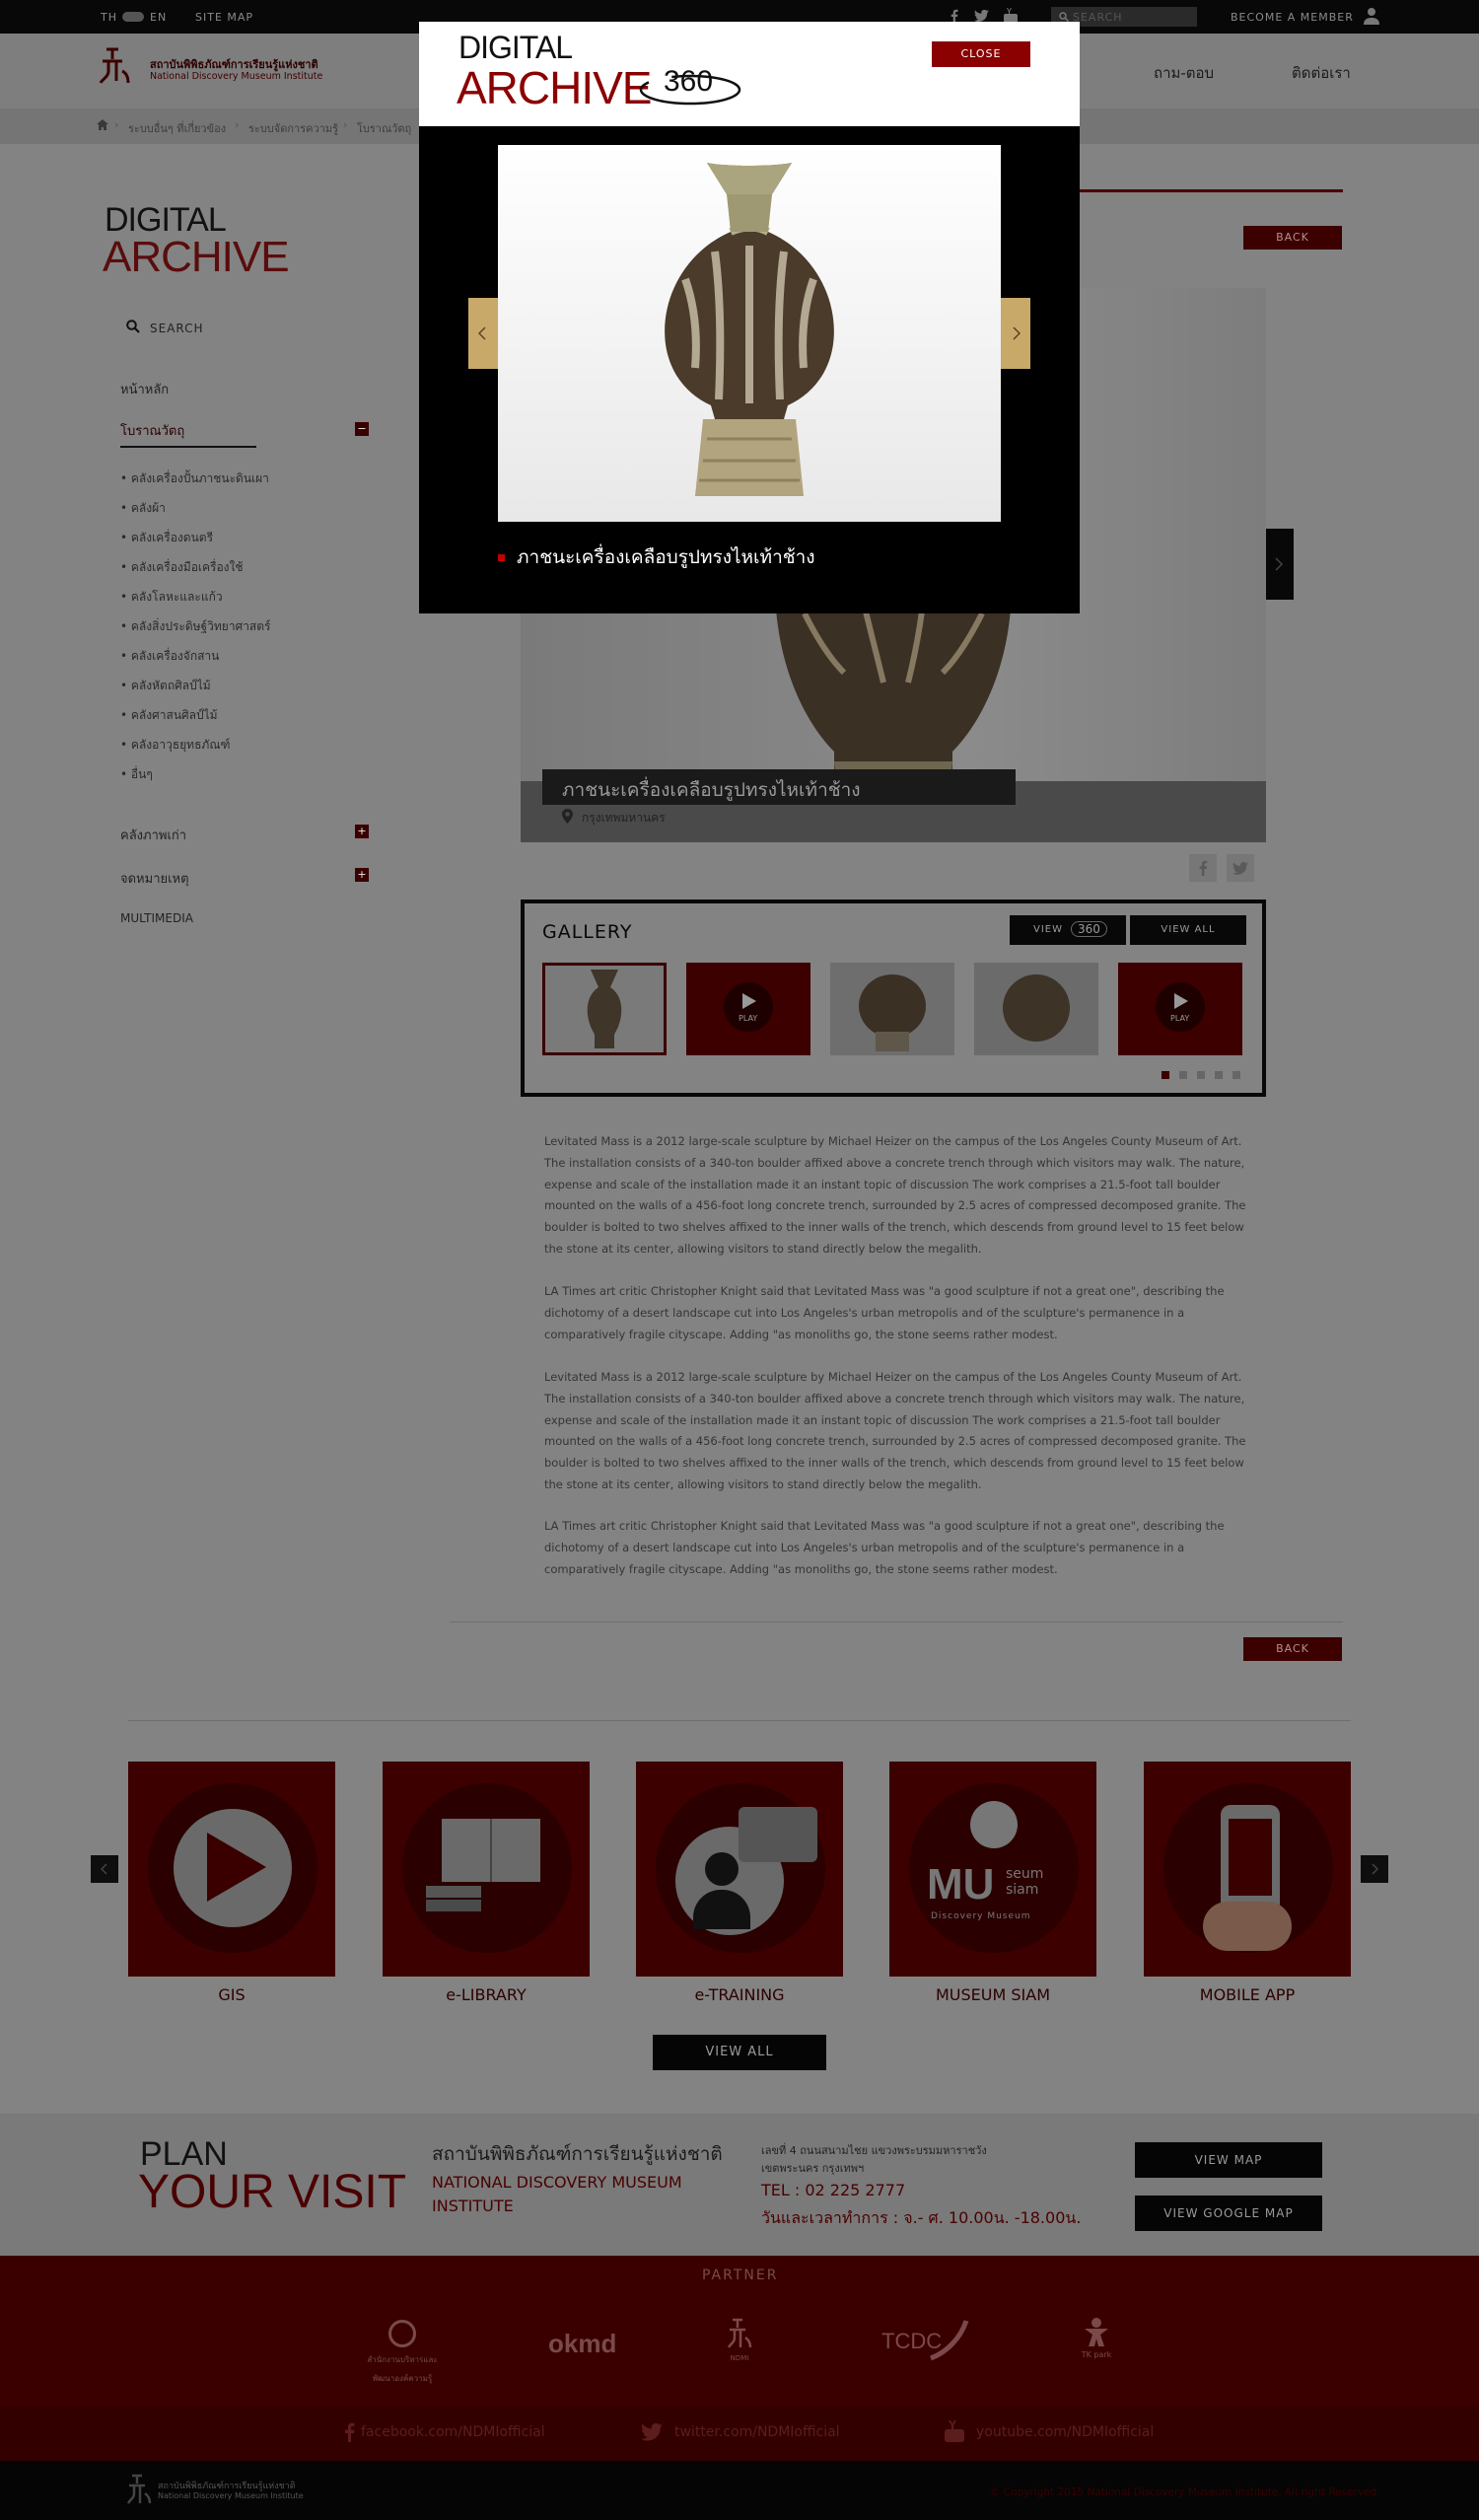 This screenshot has height=2520, width=1479. I want to click on list-item: • คลังเครื่องปั้นภาชนะดินเผา, so click(194, 478).